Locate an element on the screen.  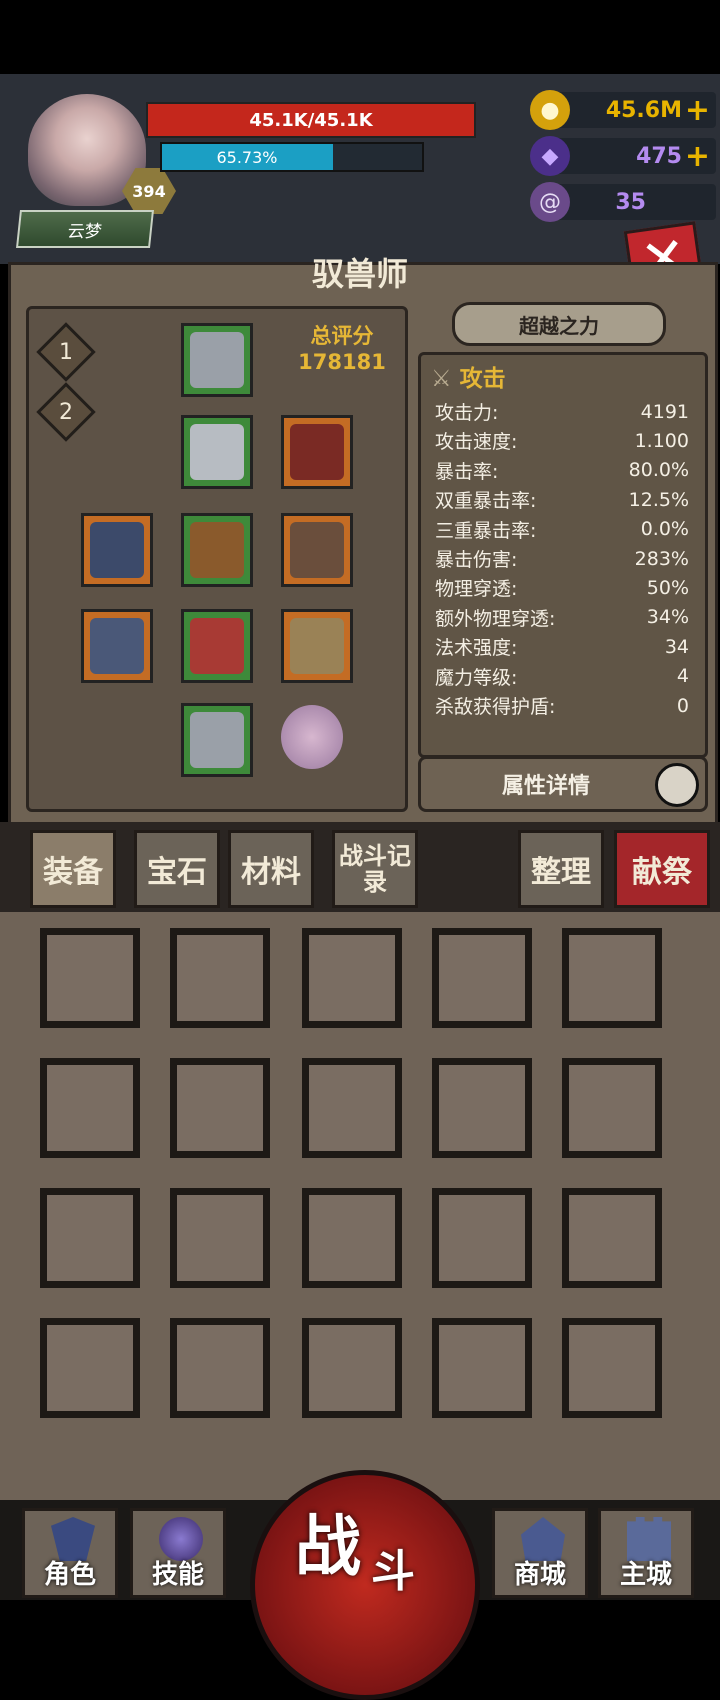
stat-value: 12.5% is located at coordinates (658, 499).